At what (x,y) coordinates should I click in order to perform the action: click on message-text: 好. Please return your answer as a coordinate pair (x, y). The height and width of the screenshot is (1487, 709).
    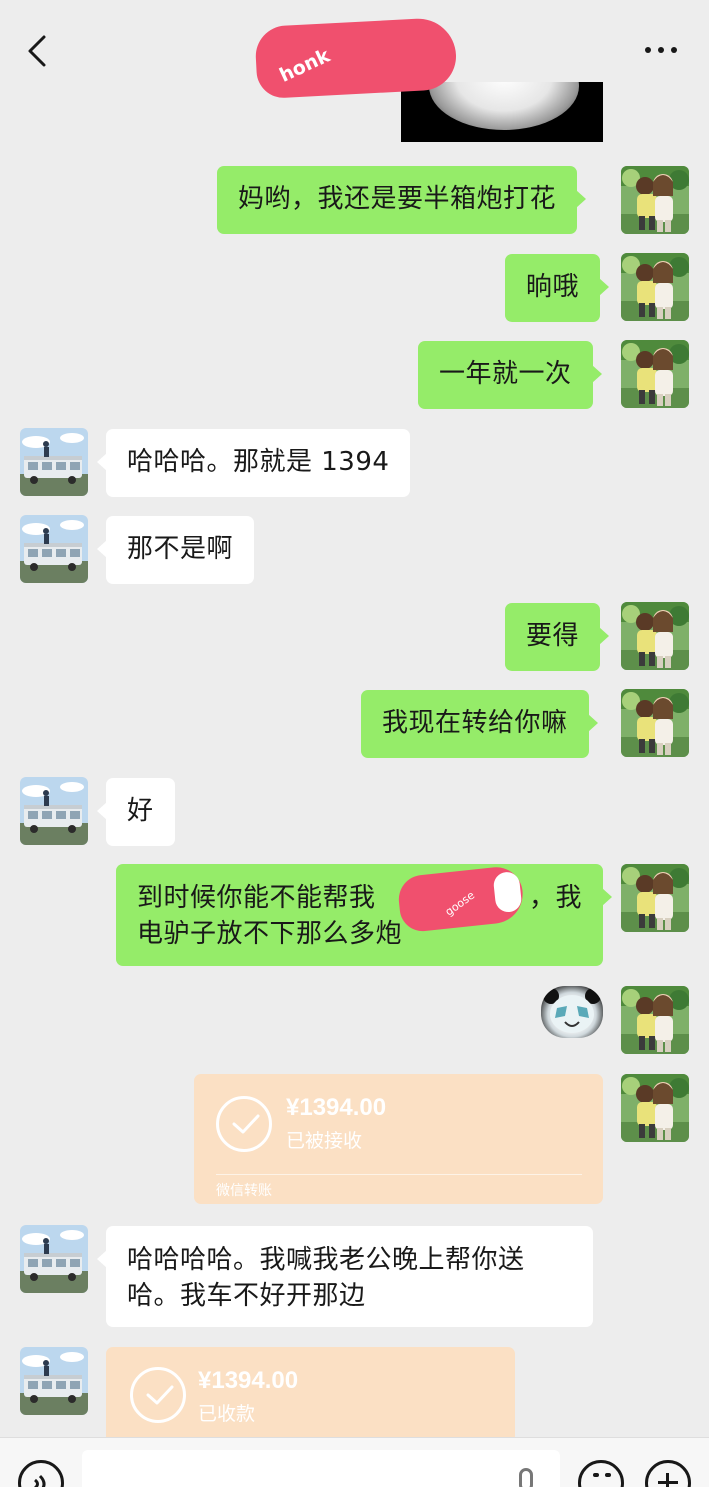
    Looking at the image, I should click on (140, 811).